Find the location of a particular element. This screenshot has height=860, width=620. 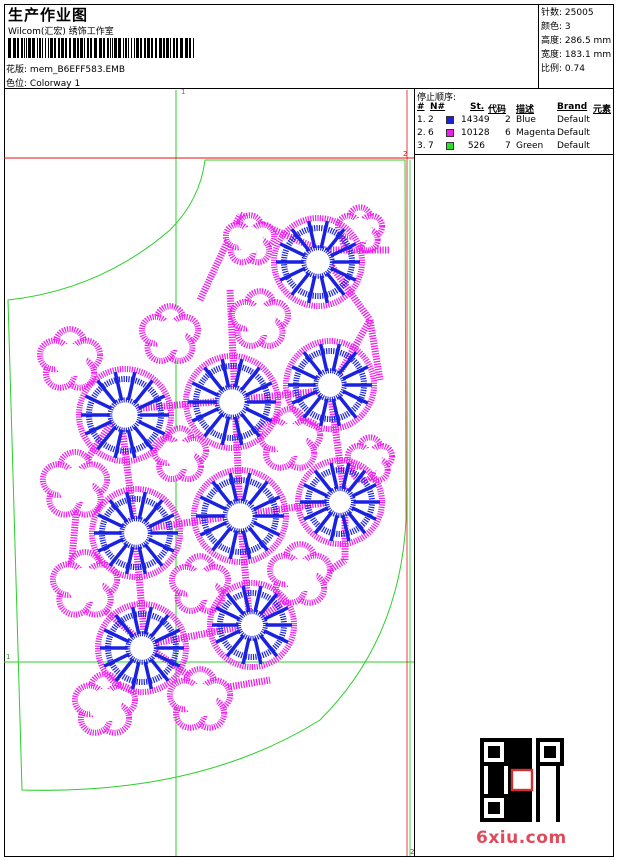

guide-marker-left: 1 is located at coordinates (8, 657).